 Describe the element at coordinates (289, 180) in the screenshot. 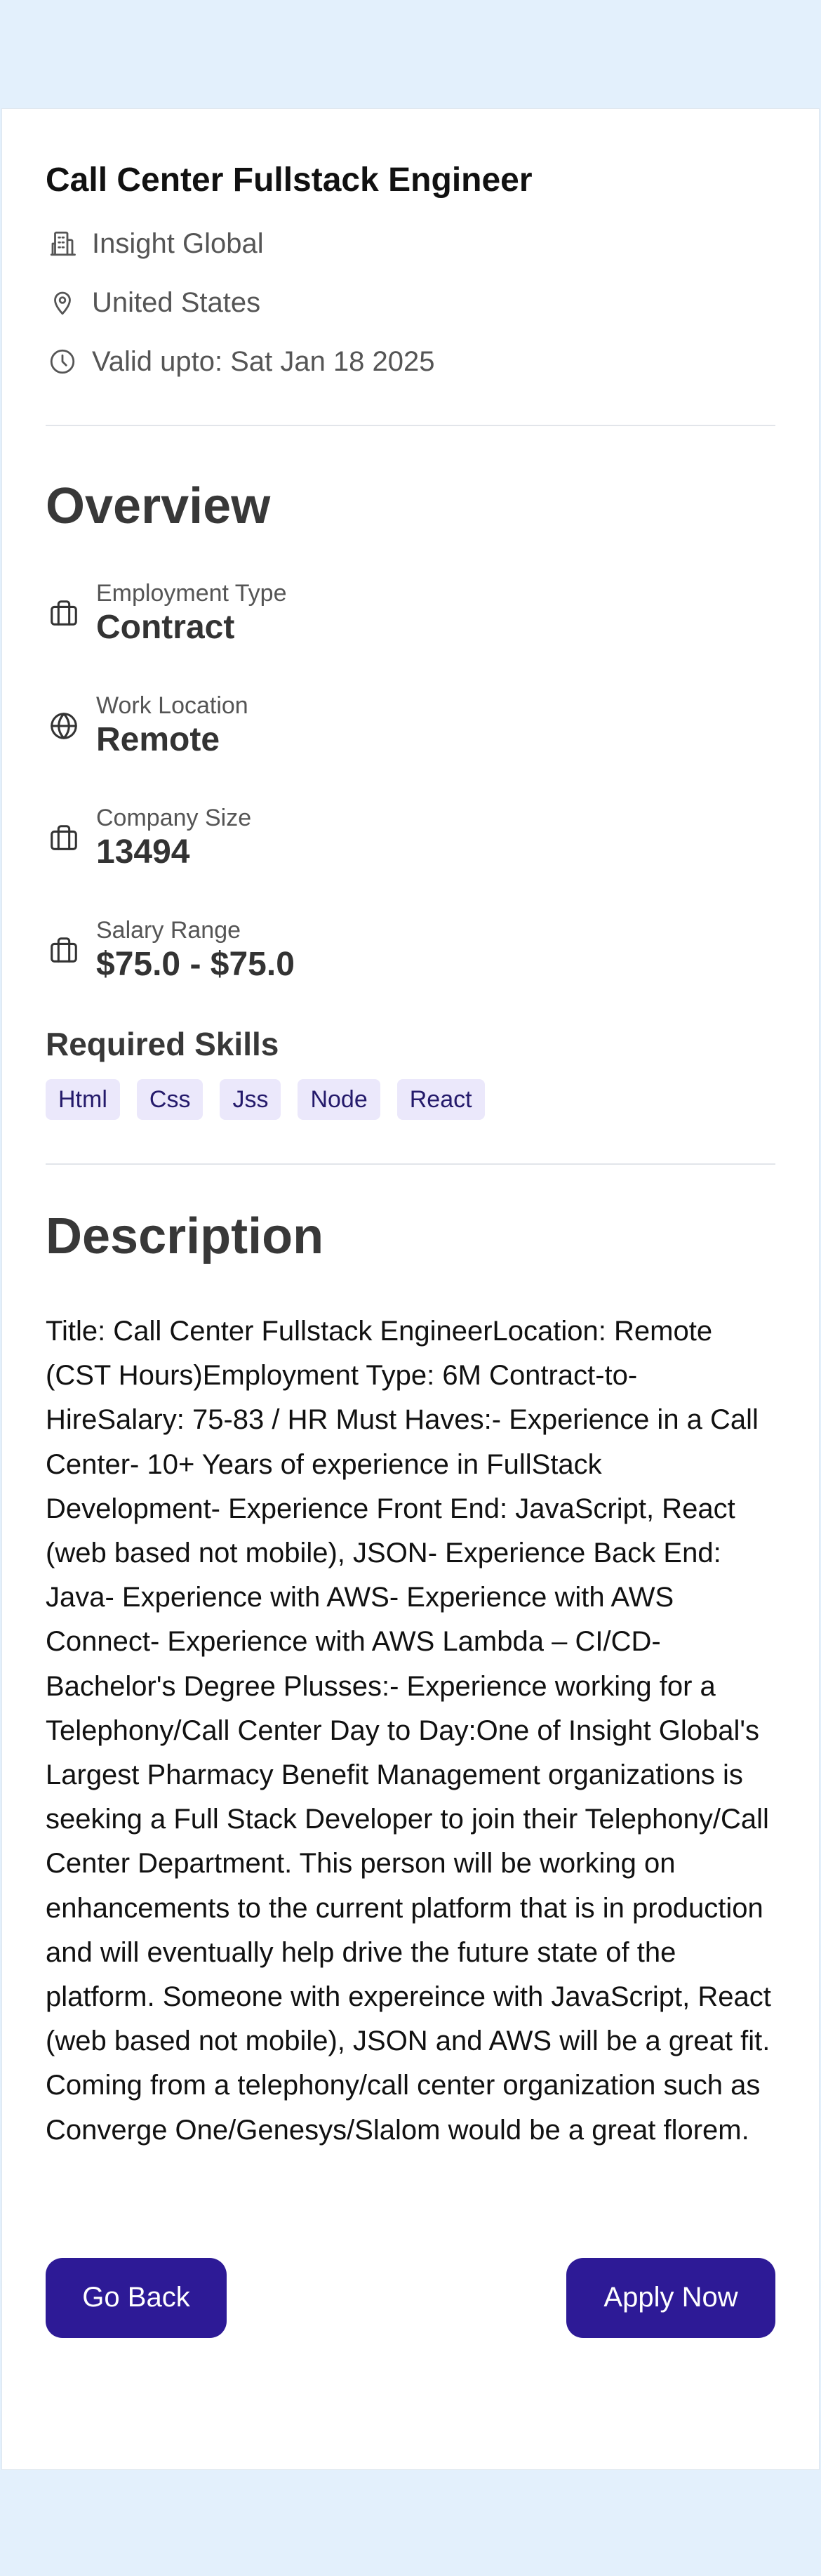

I see `job-title: Call Center Fullstack Engineer` at that location.